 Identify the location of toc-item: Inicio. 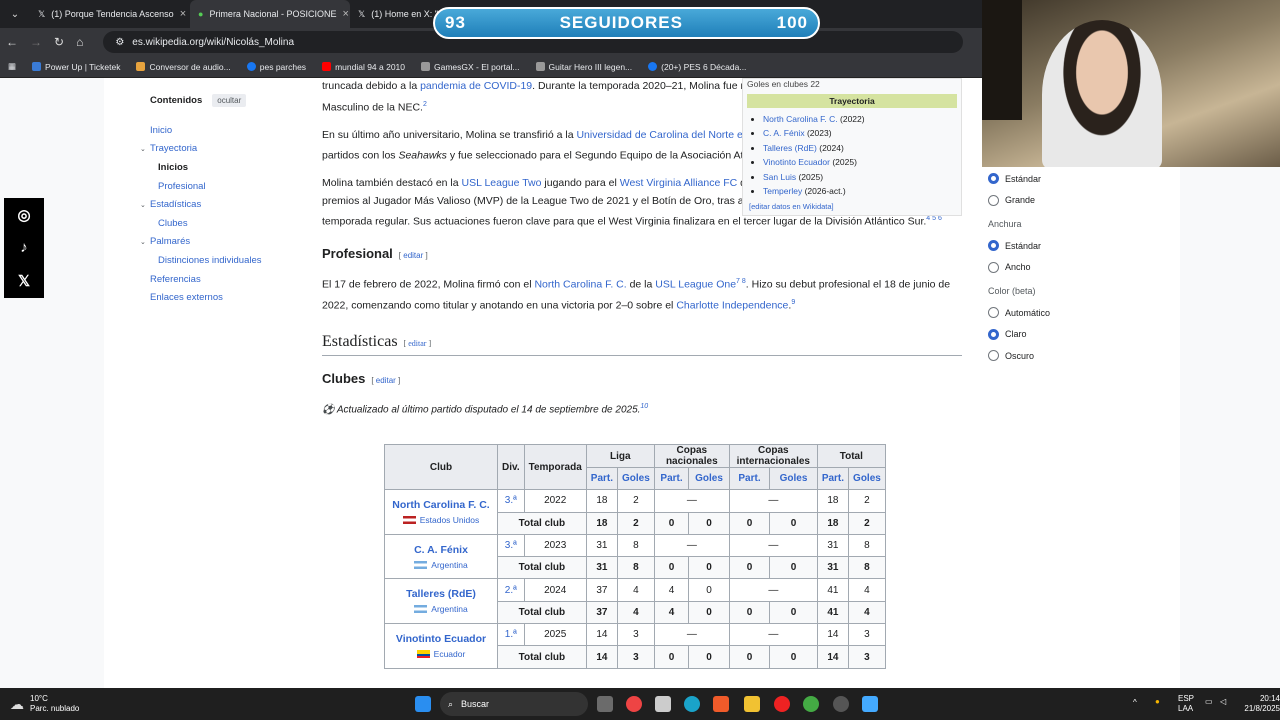
(220, 130).